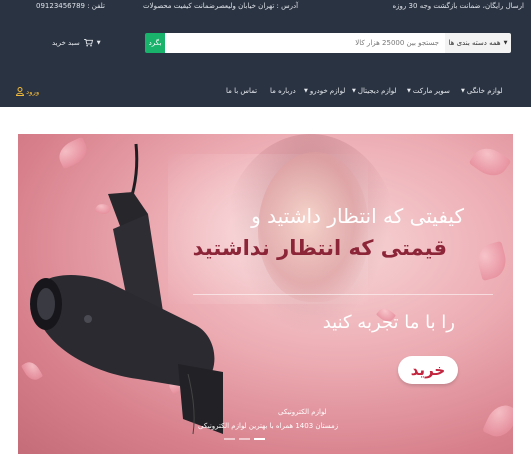 This screenshot has width=531, height=473. I want to click on nav-item-label: لوازم دیجیتال, so click(377, 91).